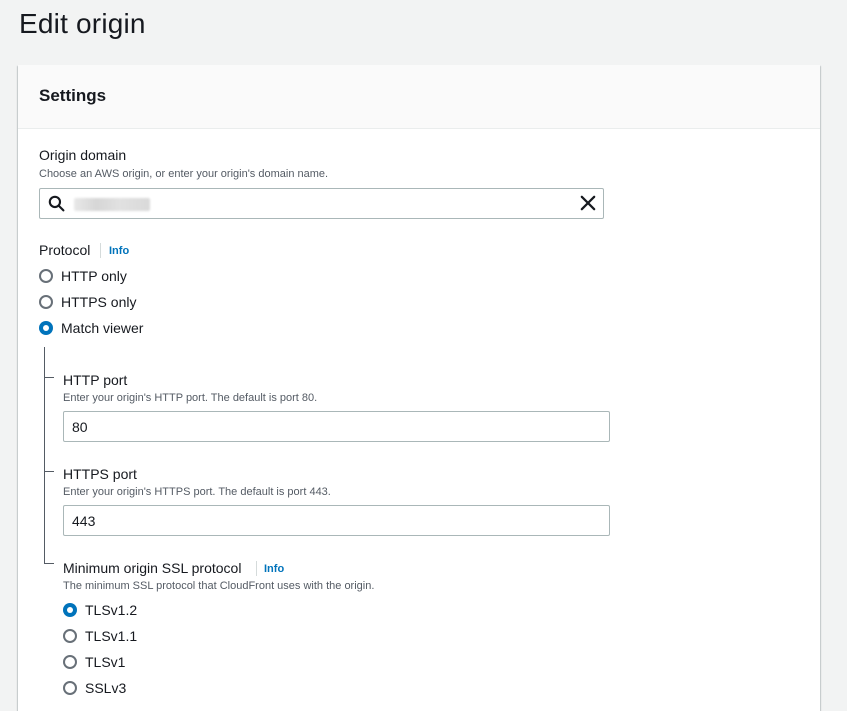 This screenshot has width=847, height=711. Describe the element at coordinates (73, 95) in the screenshot. I see `panel-title: Settings` at that location.